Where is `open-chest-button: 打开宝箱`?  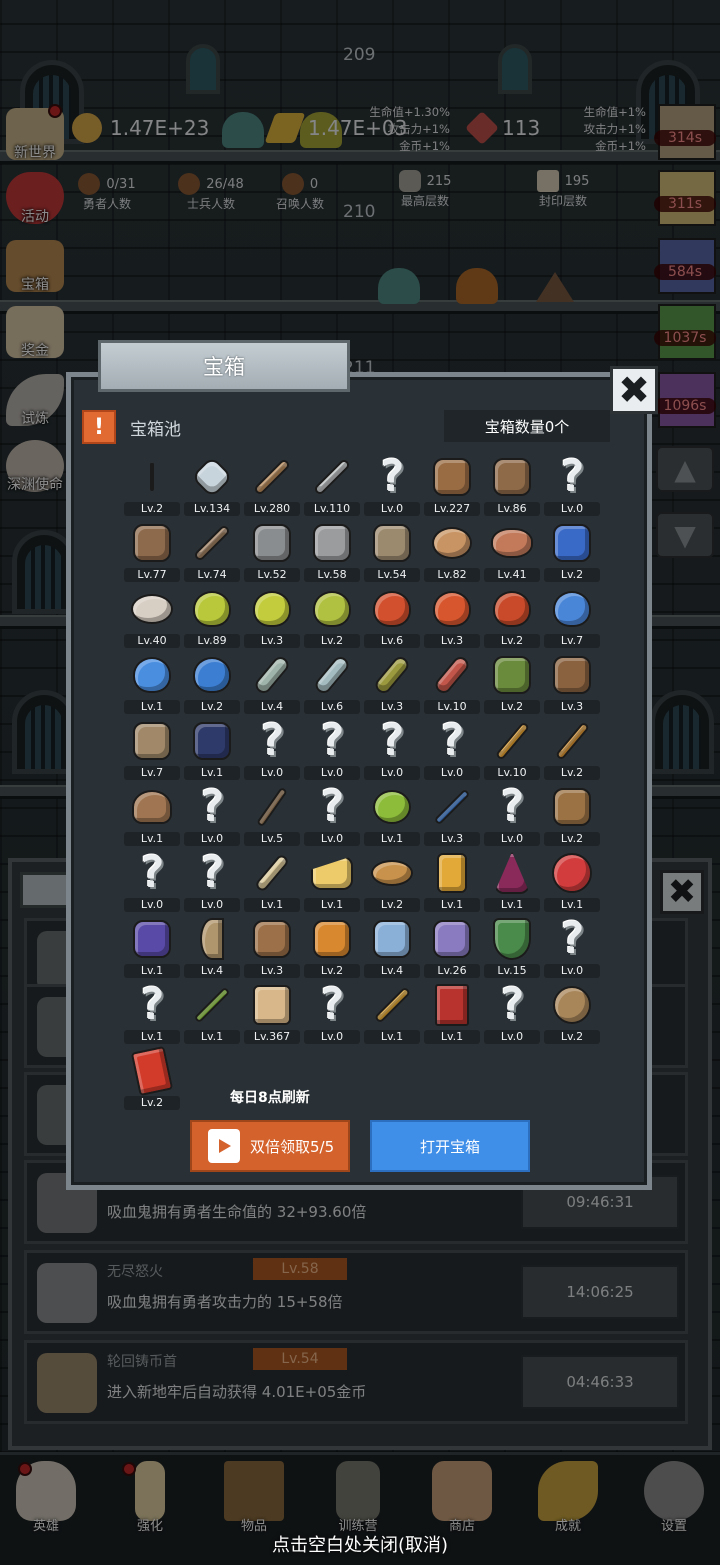
open-chest-button: 打开宝箱 is located at coordinates (450, 1146).